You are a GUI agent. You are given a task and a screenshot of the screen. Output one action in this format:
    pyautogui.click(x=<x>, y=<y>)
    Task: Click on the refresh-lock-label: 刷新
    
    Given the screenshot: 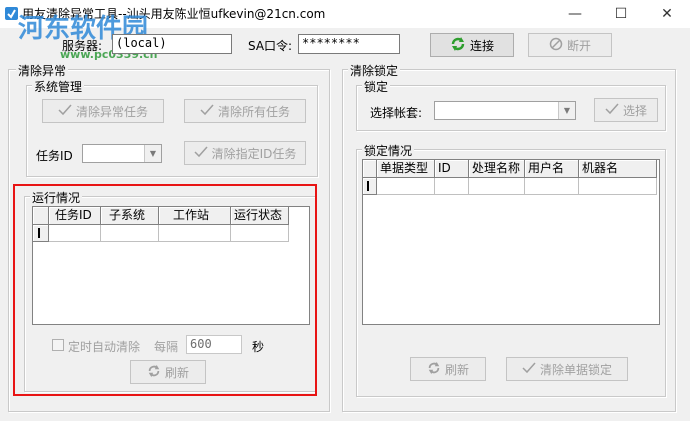 What is the action you would take?
    pyautogui.click(x=456, y=369)
    